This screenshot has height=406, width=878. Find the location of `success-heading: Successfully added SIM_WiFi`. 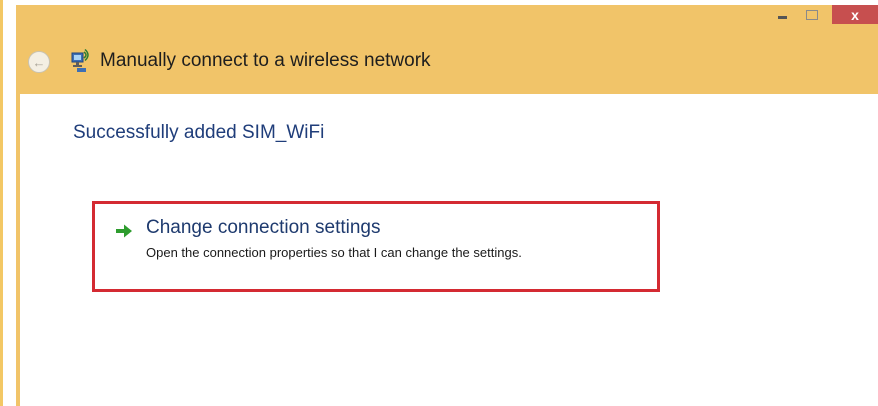

success-heading: Successfully added SIM_WiFi is located at coordinates (199, 132).